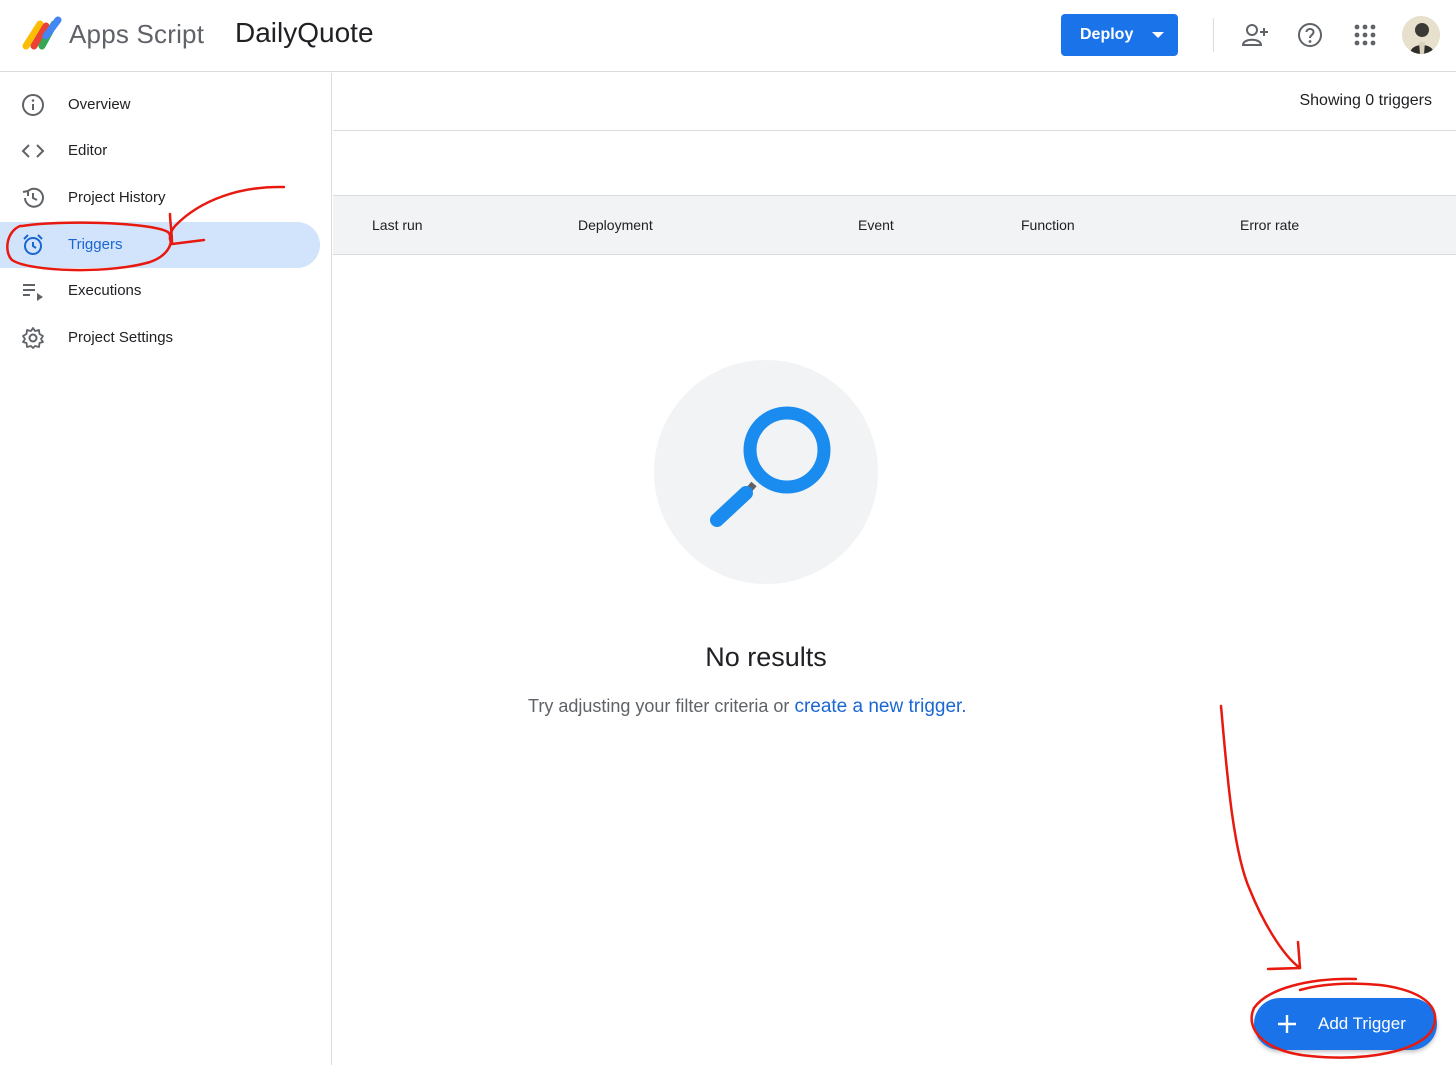 This screenshot has width=1456, height=1065. What do you see at coordinates (33, 291) in the screenshot?
I see `playlist-play-icon` at bounding box center [33, 291].